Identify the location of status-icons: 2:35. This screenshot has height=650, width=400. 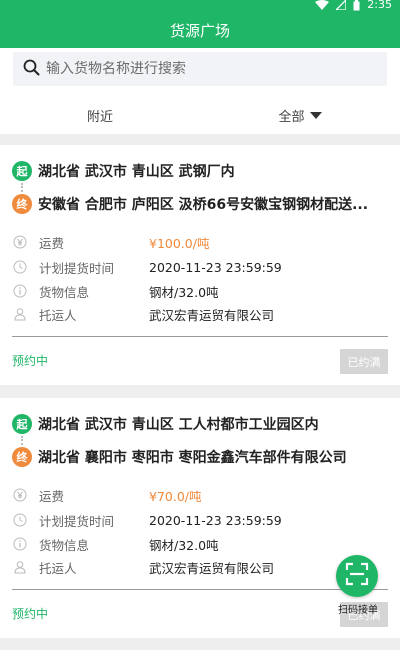
(353, 5).